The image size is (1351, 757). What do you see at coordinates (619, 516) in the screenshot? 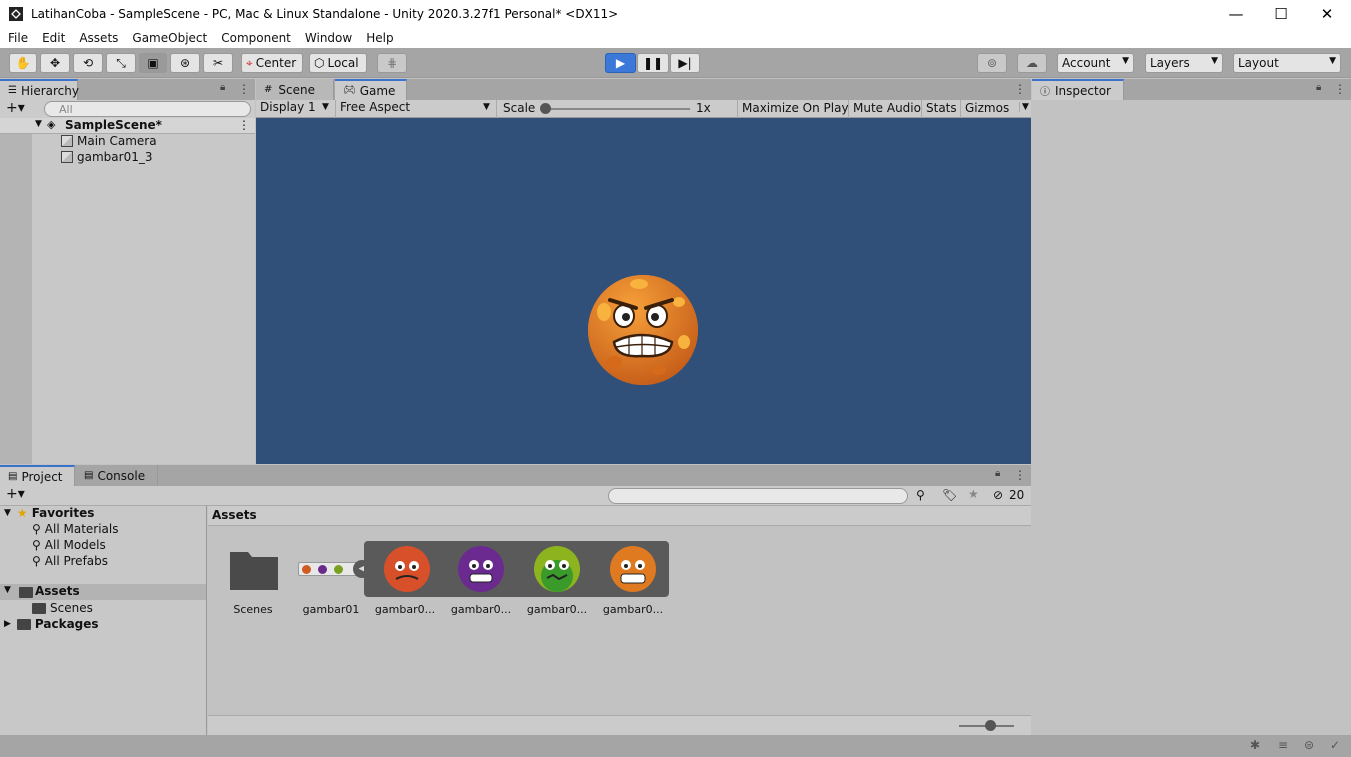
I see `project-breadcrumb: Assets` at bounding box center [619, 516].